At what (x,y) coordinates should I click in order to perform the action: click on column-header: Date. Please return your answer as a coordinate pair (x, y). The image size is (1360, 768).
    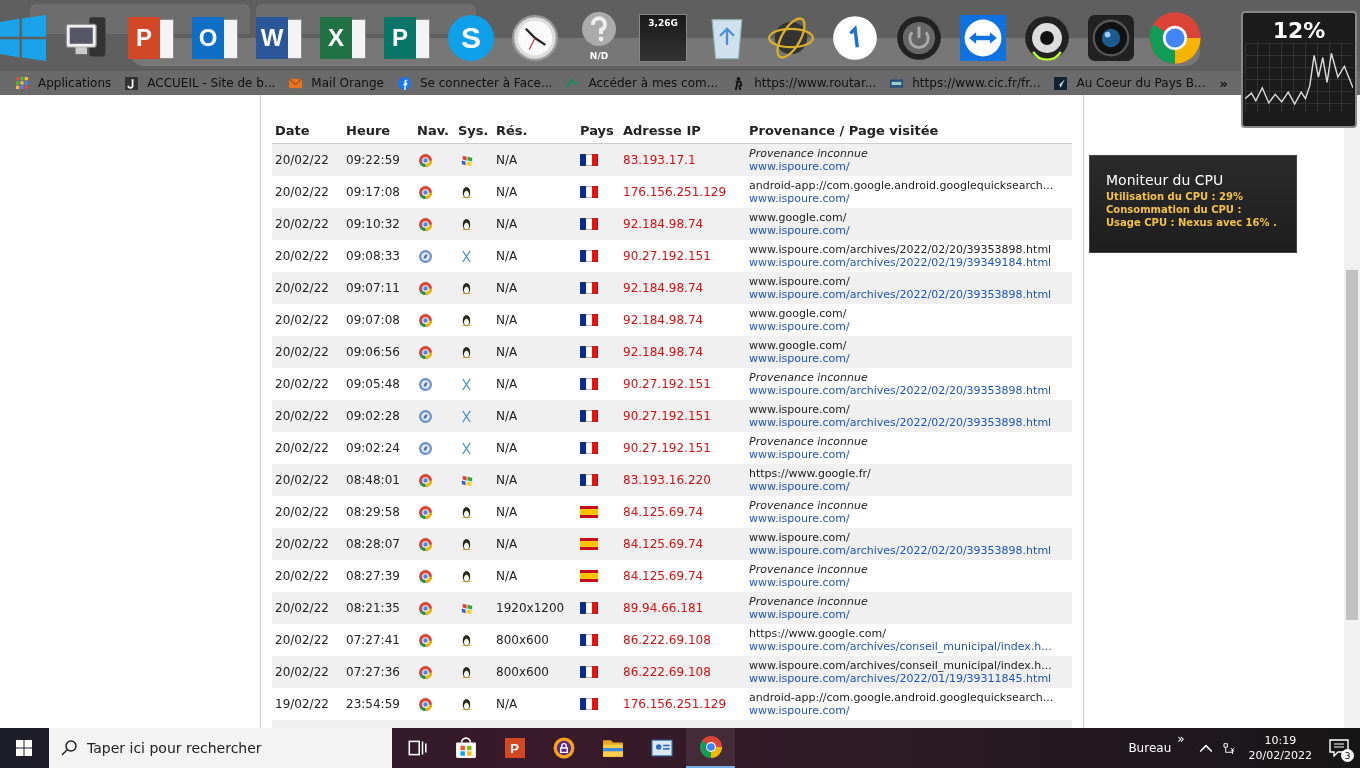
    Looking at the image, I should click on (307, 130).